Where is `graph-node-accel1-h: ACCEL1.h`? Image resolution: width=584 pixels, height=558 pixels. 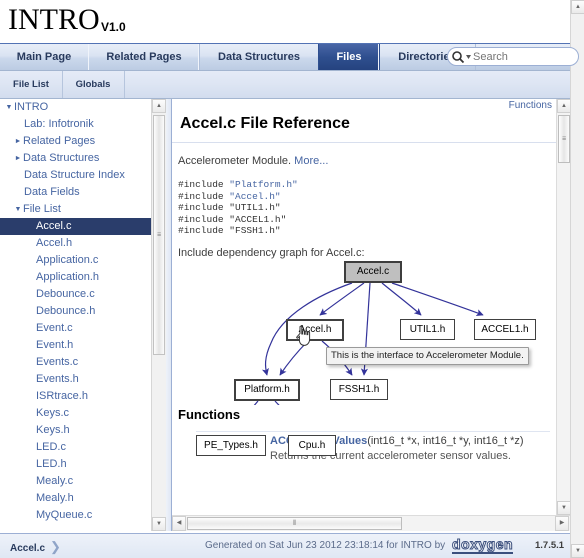
graph-node-accel1-h: ACCEL1.h is located at coordinates (505, 329).